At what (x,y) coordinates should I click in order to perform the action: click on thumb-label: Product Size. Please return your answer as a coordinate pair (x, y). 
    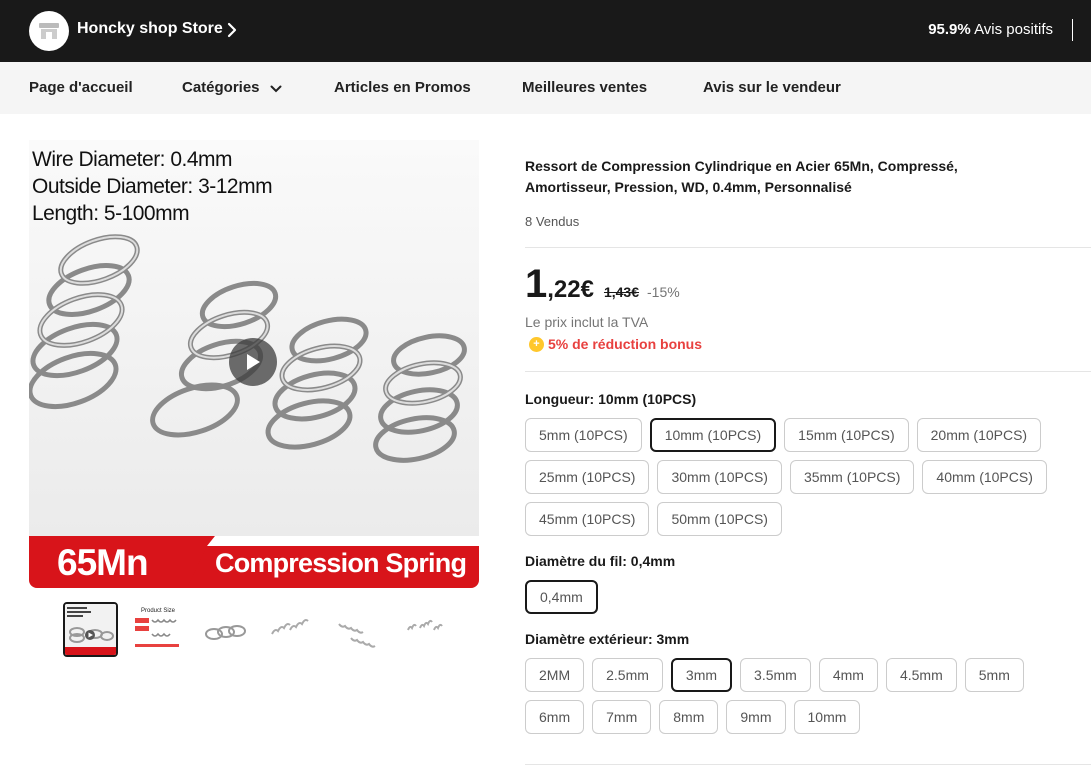
    Looking at the image, I should click on (158, 611).